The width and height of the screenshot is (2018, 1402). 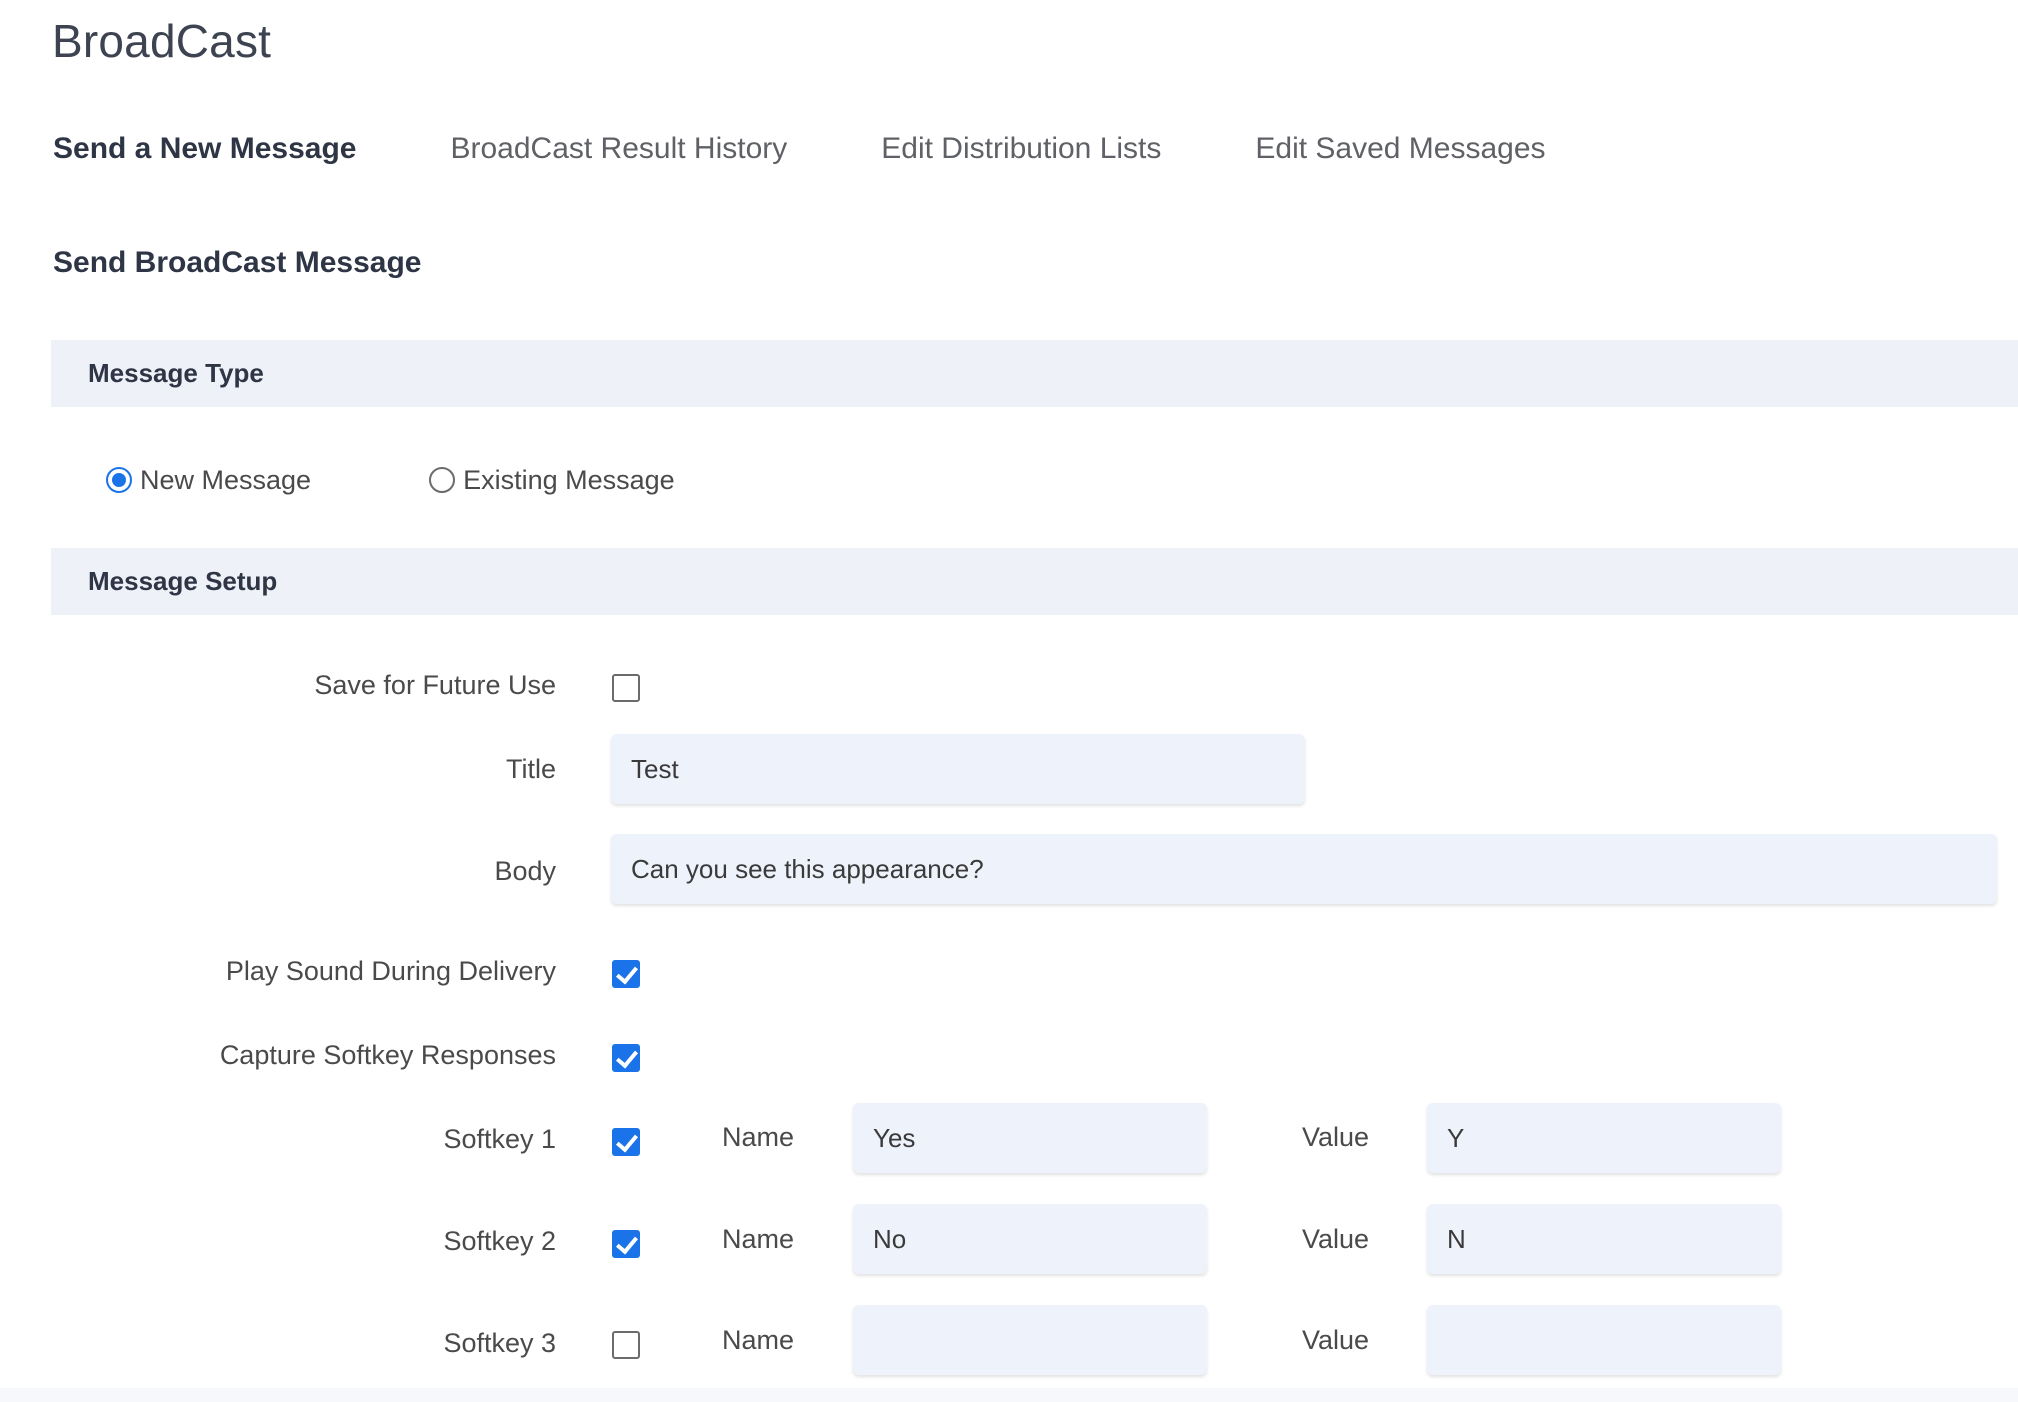 I want to click on save-for-future-label: Save for Future Use, so click(x=435, y=685).